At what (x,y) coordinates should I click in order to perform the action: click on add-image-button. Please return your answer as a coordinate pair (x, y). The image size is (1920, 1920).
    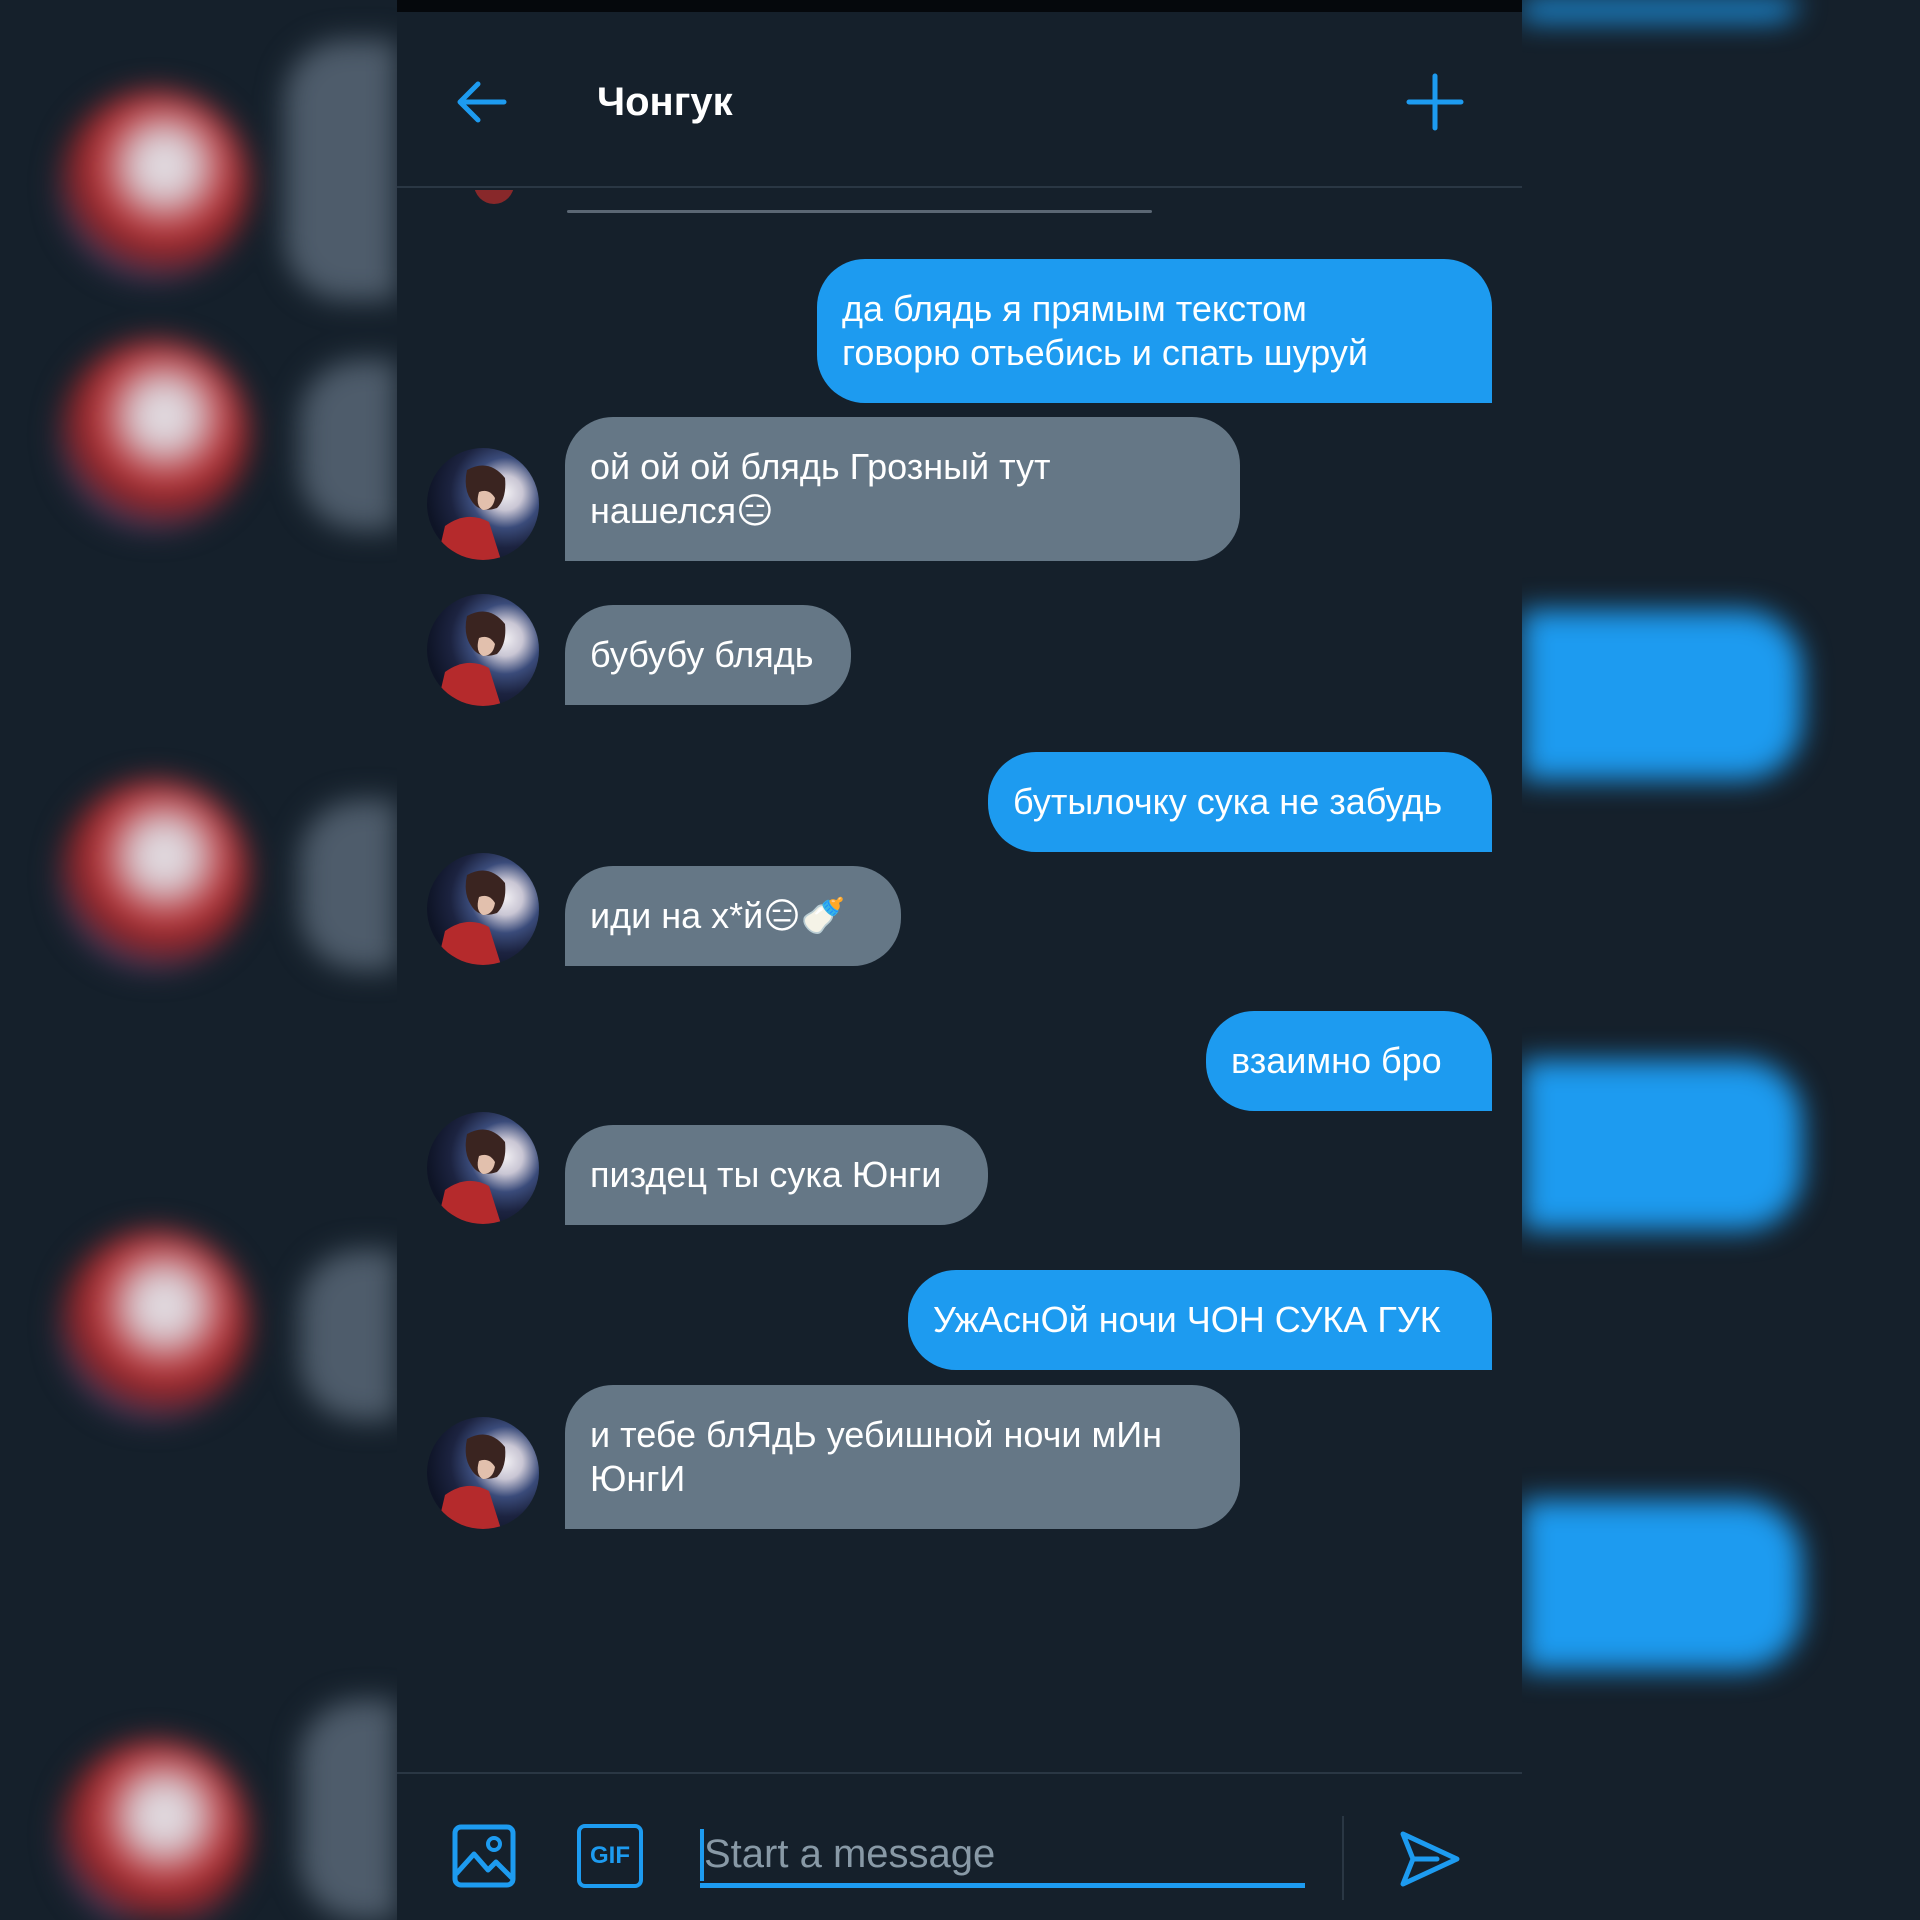
    Looking at the image, I should click on (484, 1856).